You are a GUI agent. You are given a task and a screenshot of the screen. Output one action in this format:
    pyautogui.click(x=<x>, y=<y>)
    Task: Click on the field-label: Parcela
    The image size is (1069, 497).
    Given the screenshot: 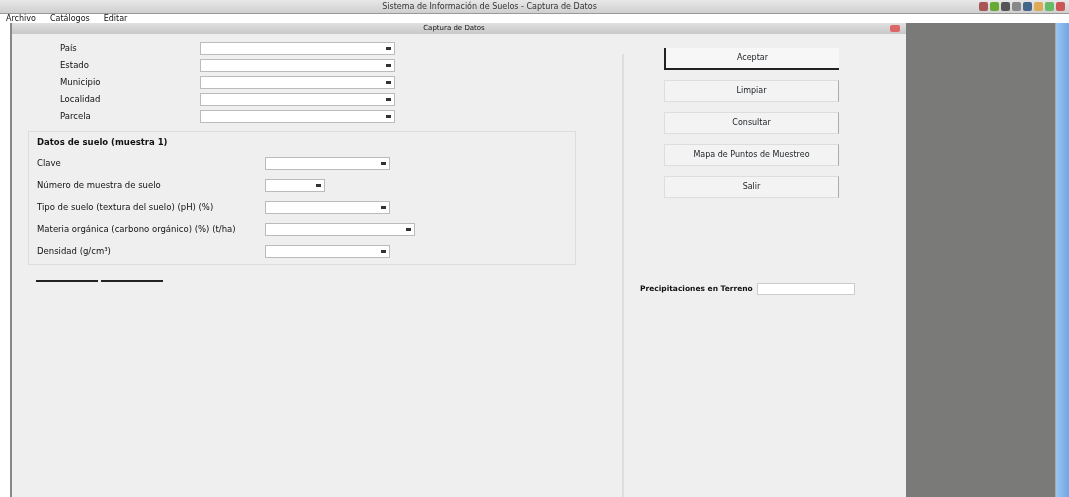 What is the action you would take?
    pyautogui.click(x=76, y=116)
    